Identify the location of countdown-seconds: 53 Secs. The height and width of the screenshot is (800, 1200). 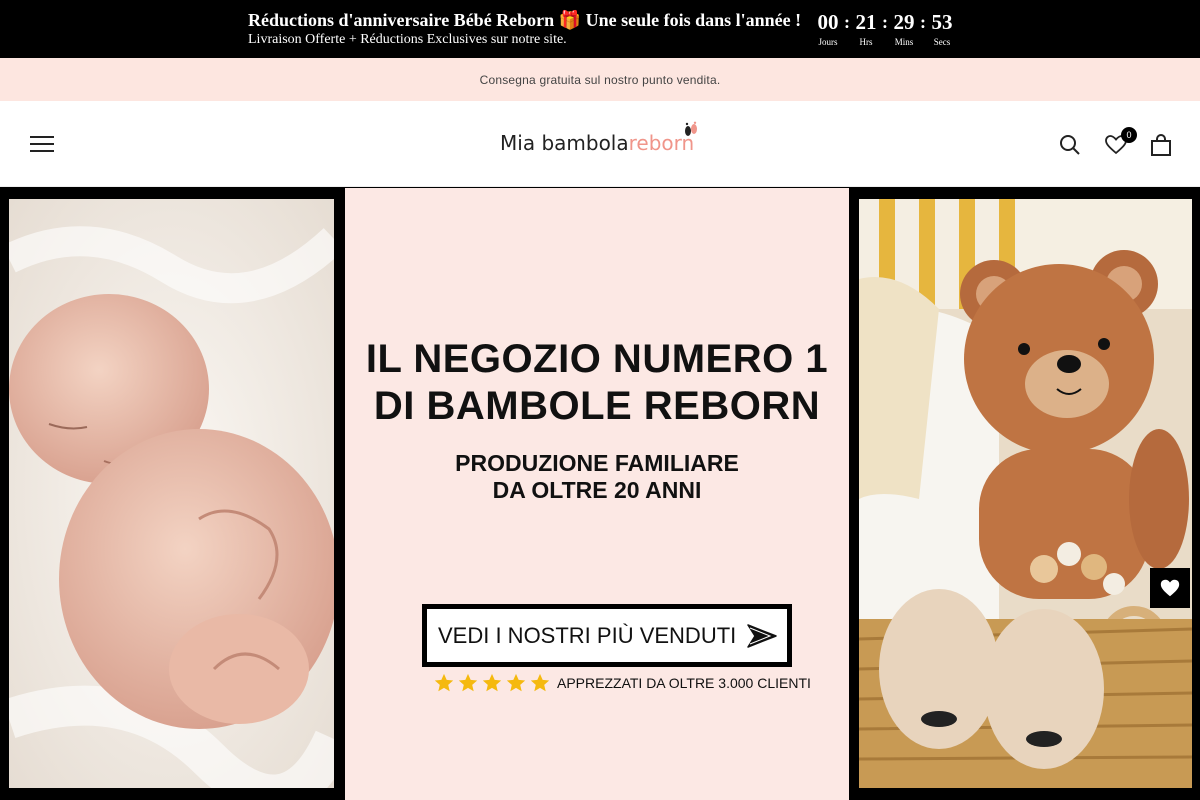
(942, 29).